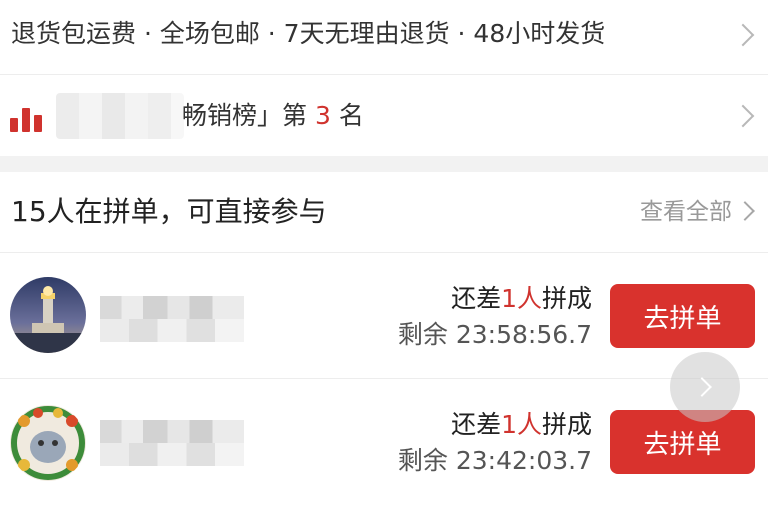 This screenshot has height=510, width=768. Describe the element at coordinates (27, 118) in the screenshot. I see `bar-chart-icon` at that location.